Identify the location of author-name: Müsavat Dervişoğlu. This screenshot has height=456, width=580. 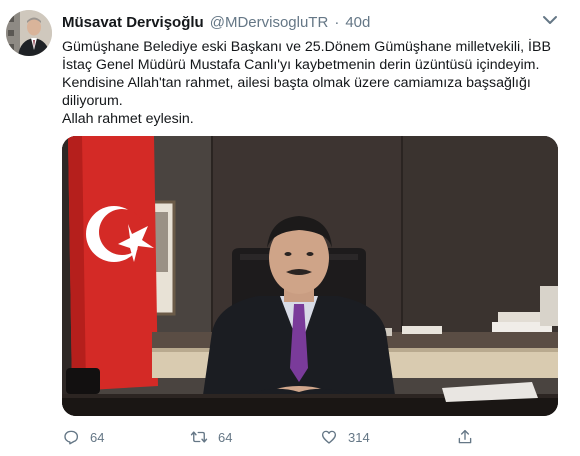
(133, 22).